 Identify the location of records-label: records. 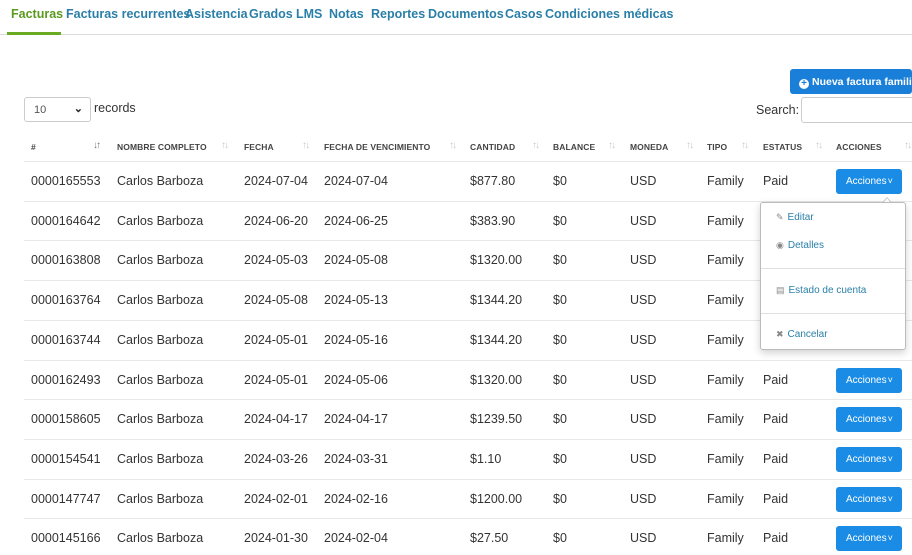
(115, 108).